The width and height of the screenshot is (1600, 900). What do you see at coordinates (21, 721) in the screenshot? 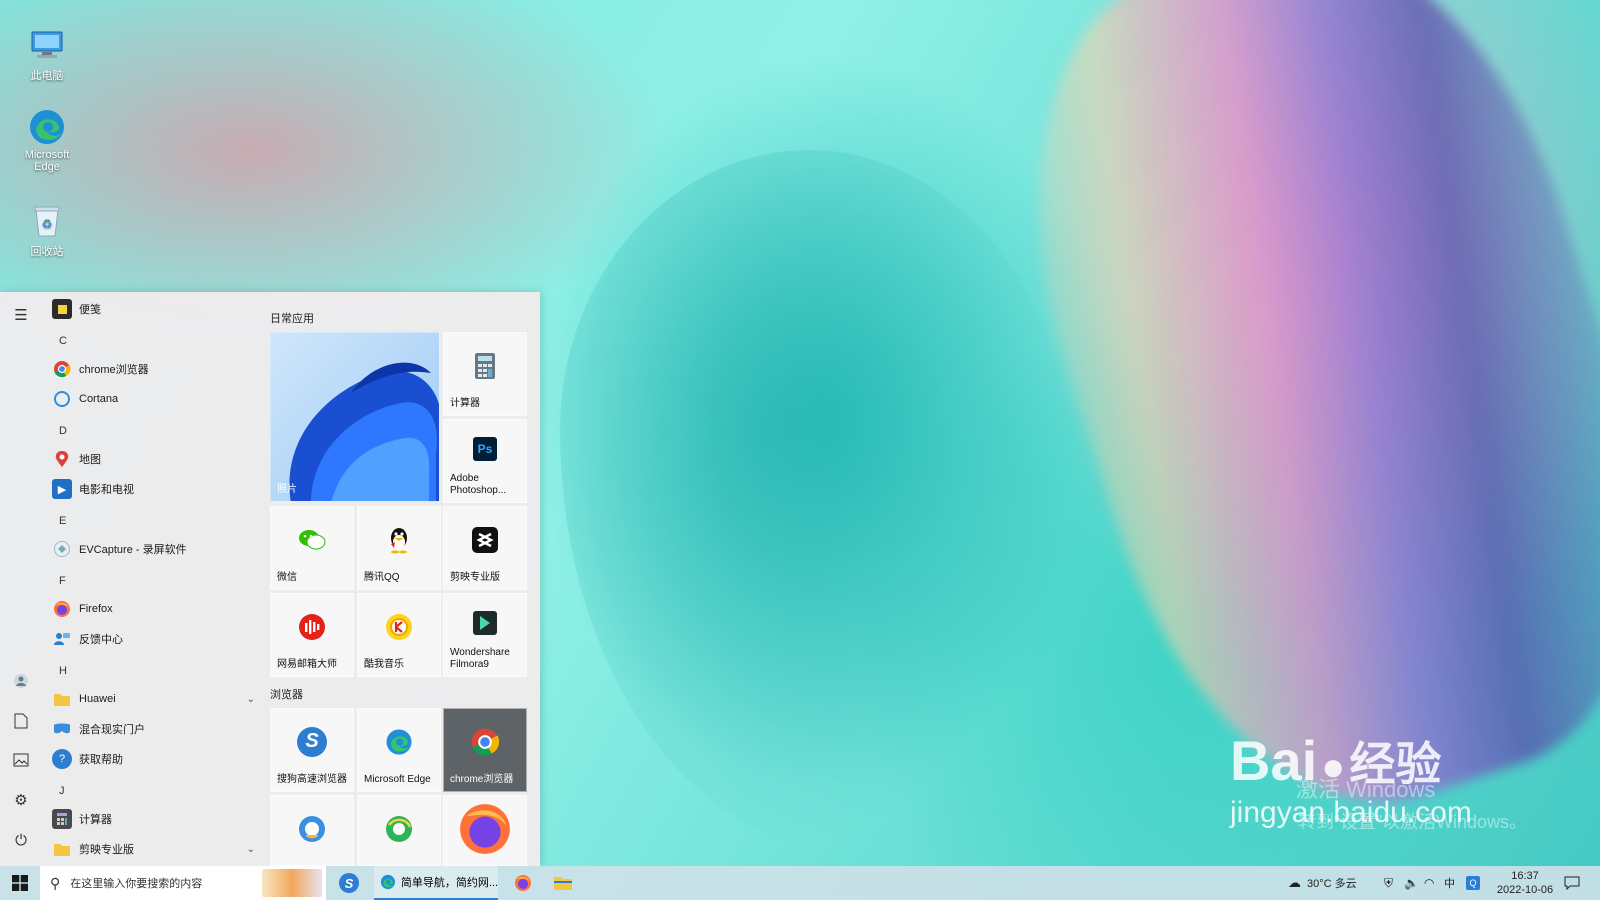
I see `documents-icon` at bounding box center [21, 721].